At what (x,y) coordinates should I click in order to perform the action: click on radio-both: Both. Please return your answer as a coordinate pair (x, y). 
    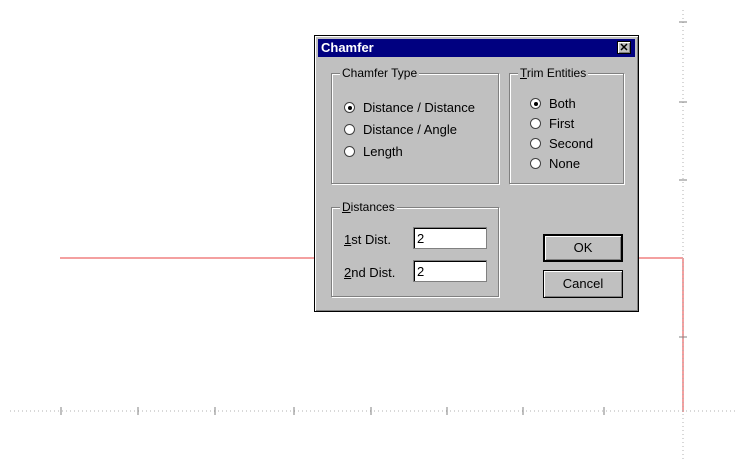
    Looking at the image, I should click on (553, 103).